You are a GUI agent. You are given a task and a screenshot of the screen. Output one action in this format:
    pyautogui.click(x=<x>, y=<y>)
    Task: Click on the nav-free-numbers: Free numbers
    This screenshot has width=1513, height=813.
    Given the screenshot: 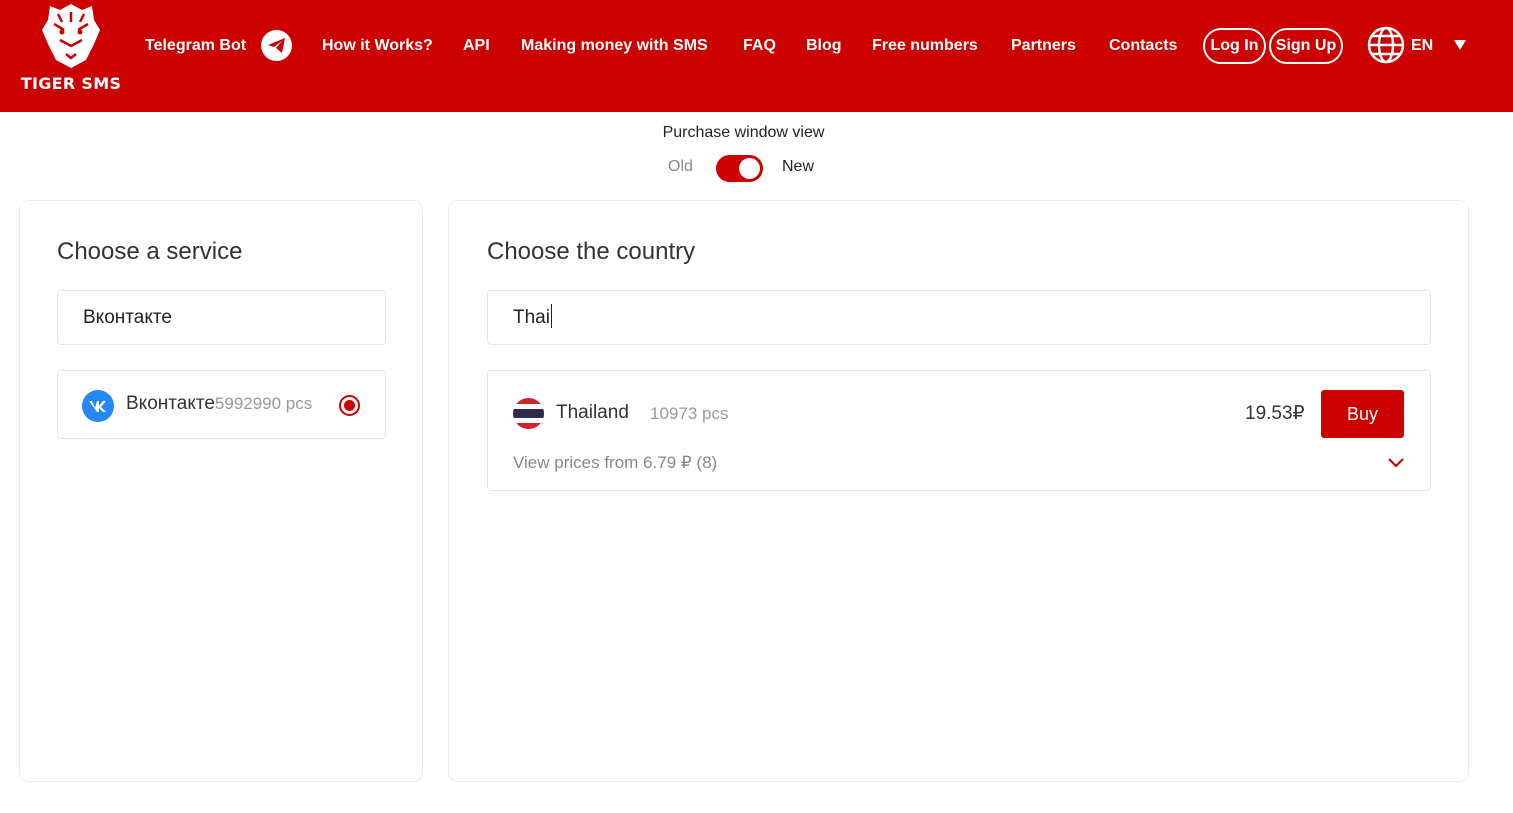 What is the action you would take?
    pyautogui.click(x=925, y=46)
    